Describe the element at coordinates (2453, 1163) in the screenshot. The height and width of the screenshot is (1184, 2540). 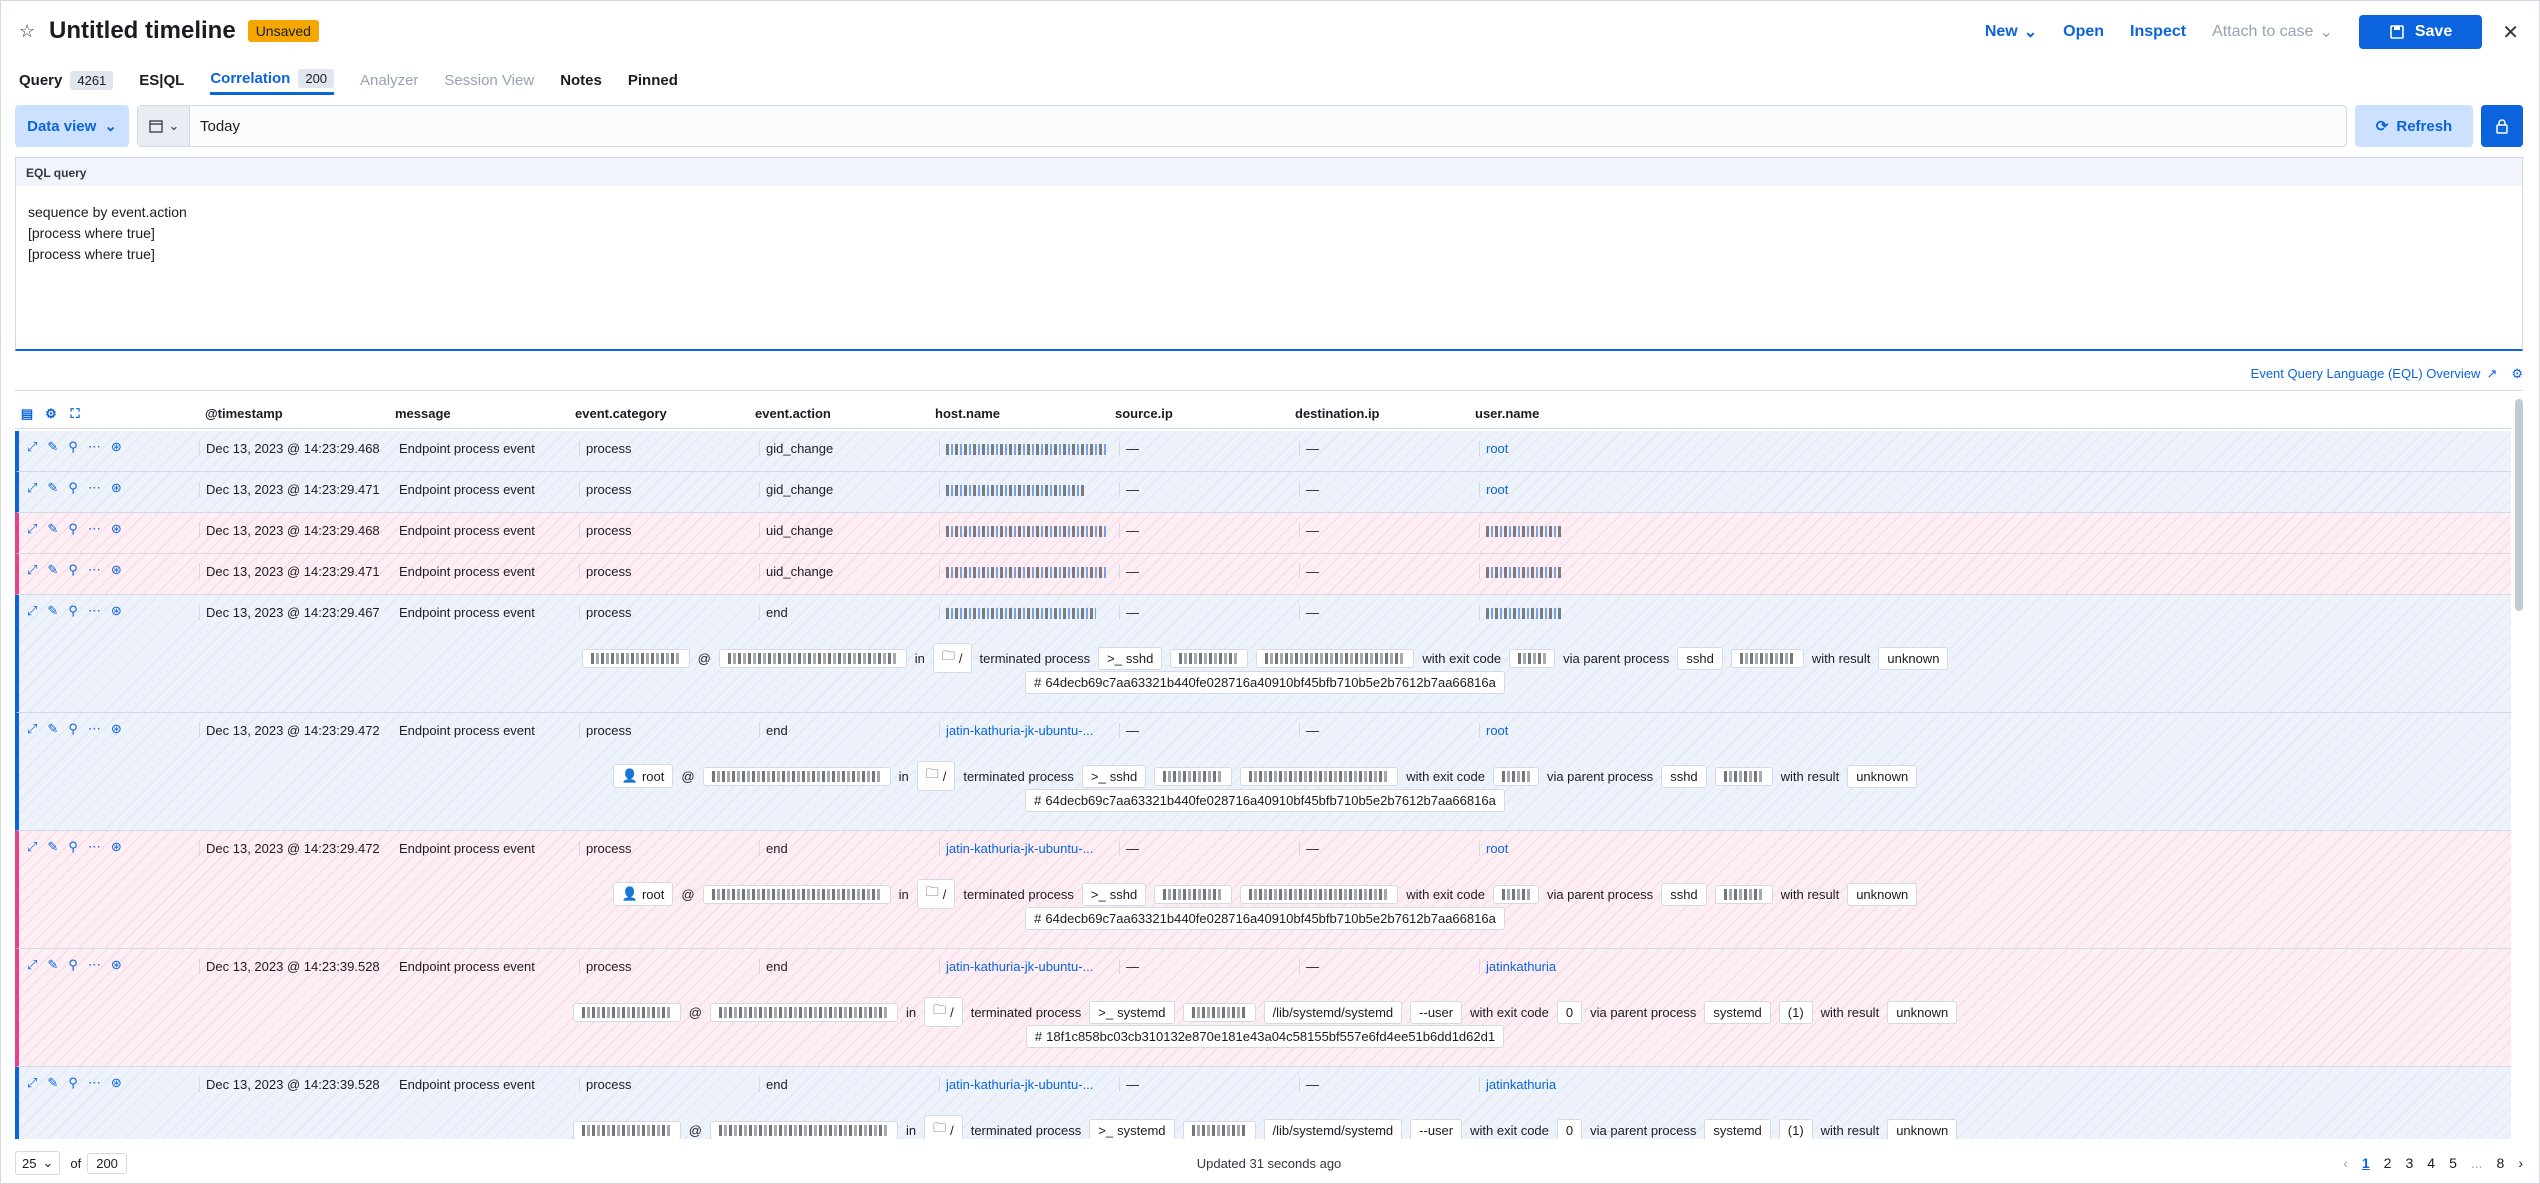
I see `page-5: 5` at that location.